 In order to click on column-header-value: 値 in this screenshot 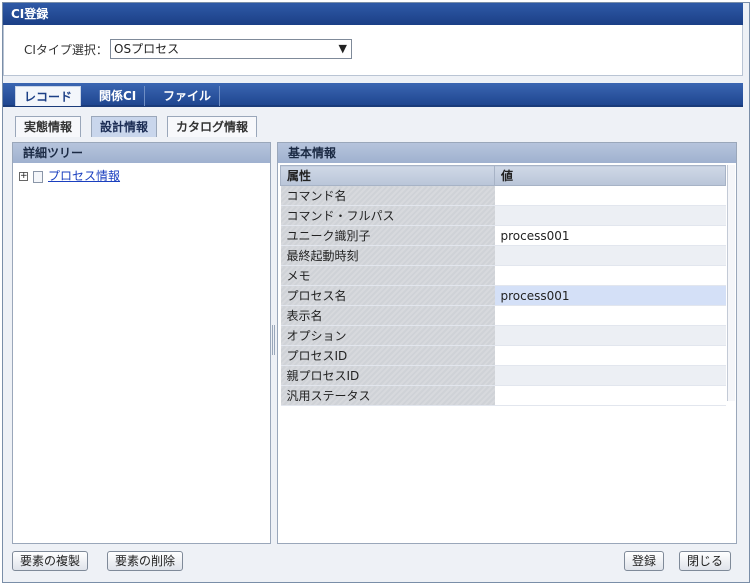, I will do `click(610, 175)`.